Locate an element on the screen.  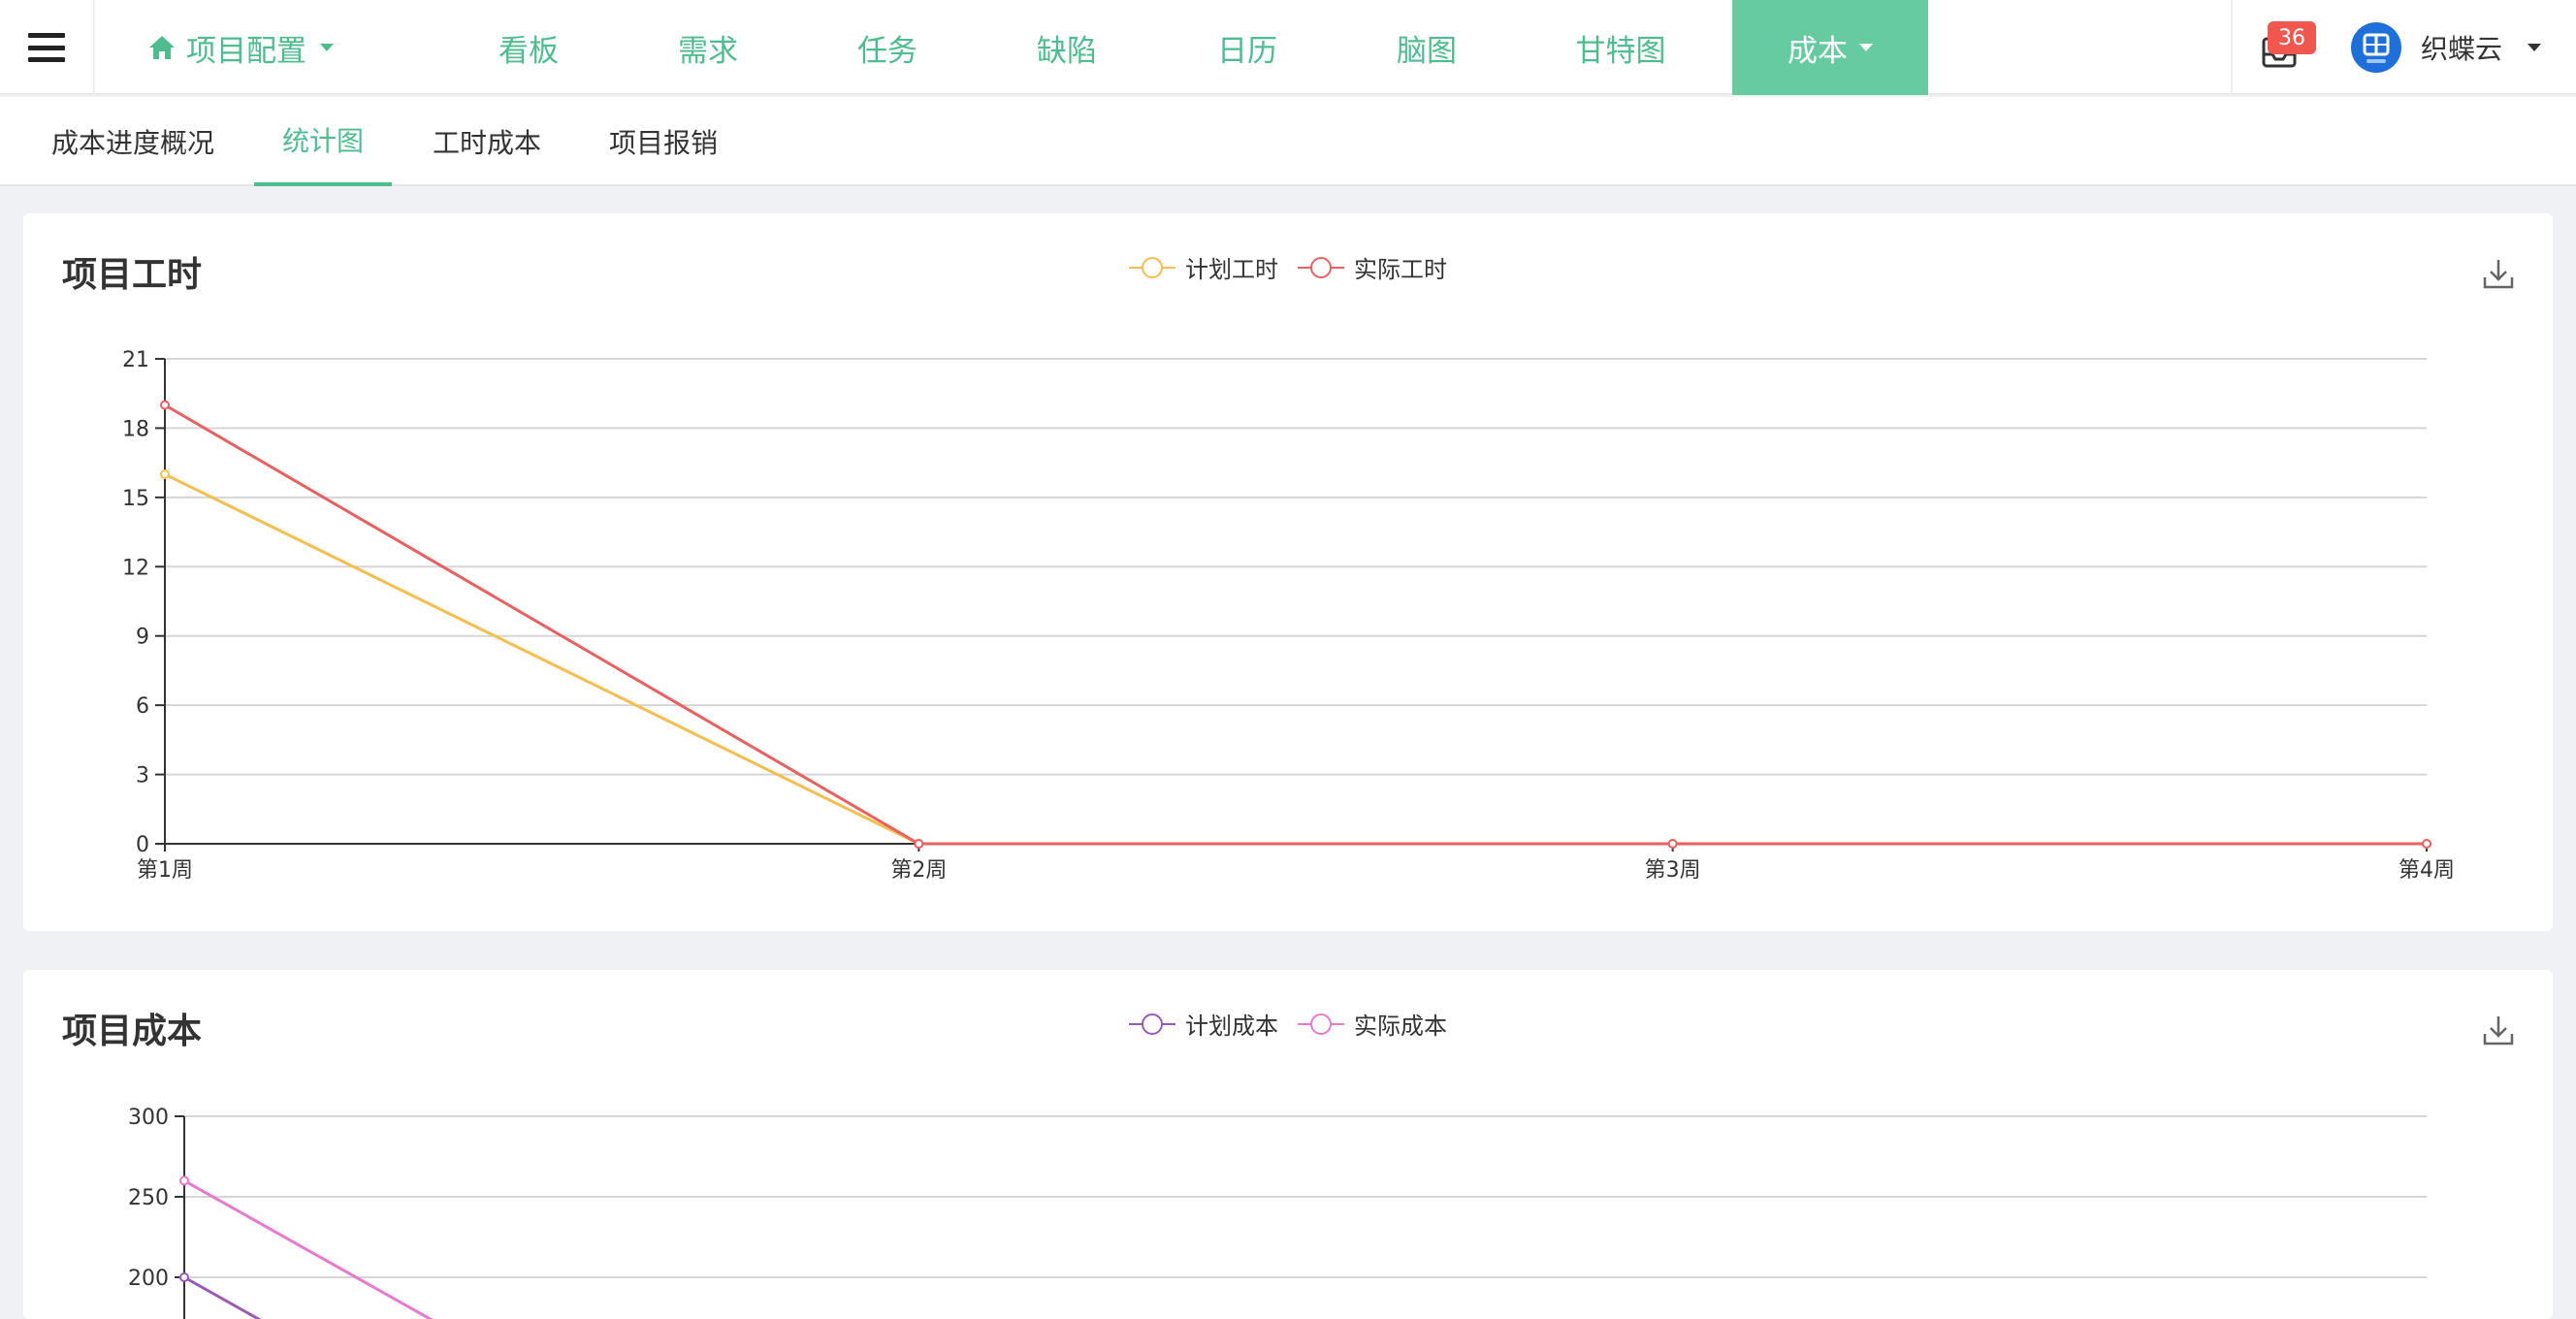
legend-item-planned-cost: 计划成本 is located at coordinates (1203, 1024).